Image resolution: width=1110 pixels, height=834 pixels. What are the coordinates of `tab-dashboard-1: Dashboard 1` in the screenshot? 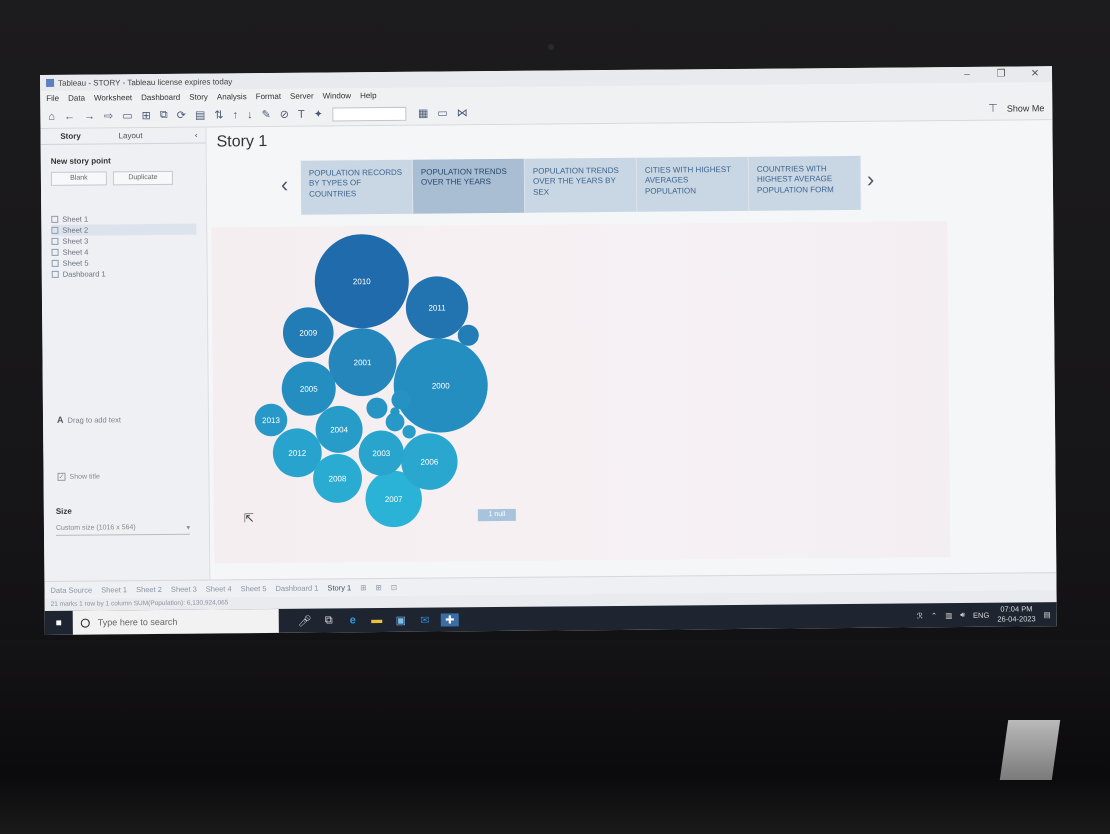 It's located at (296, 588).